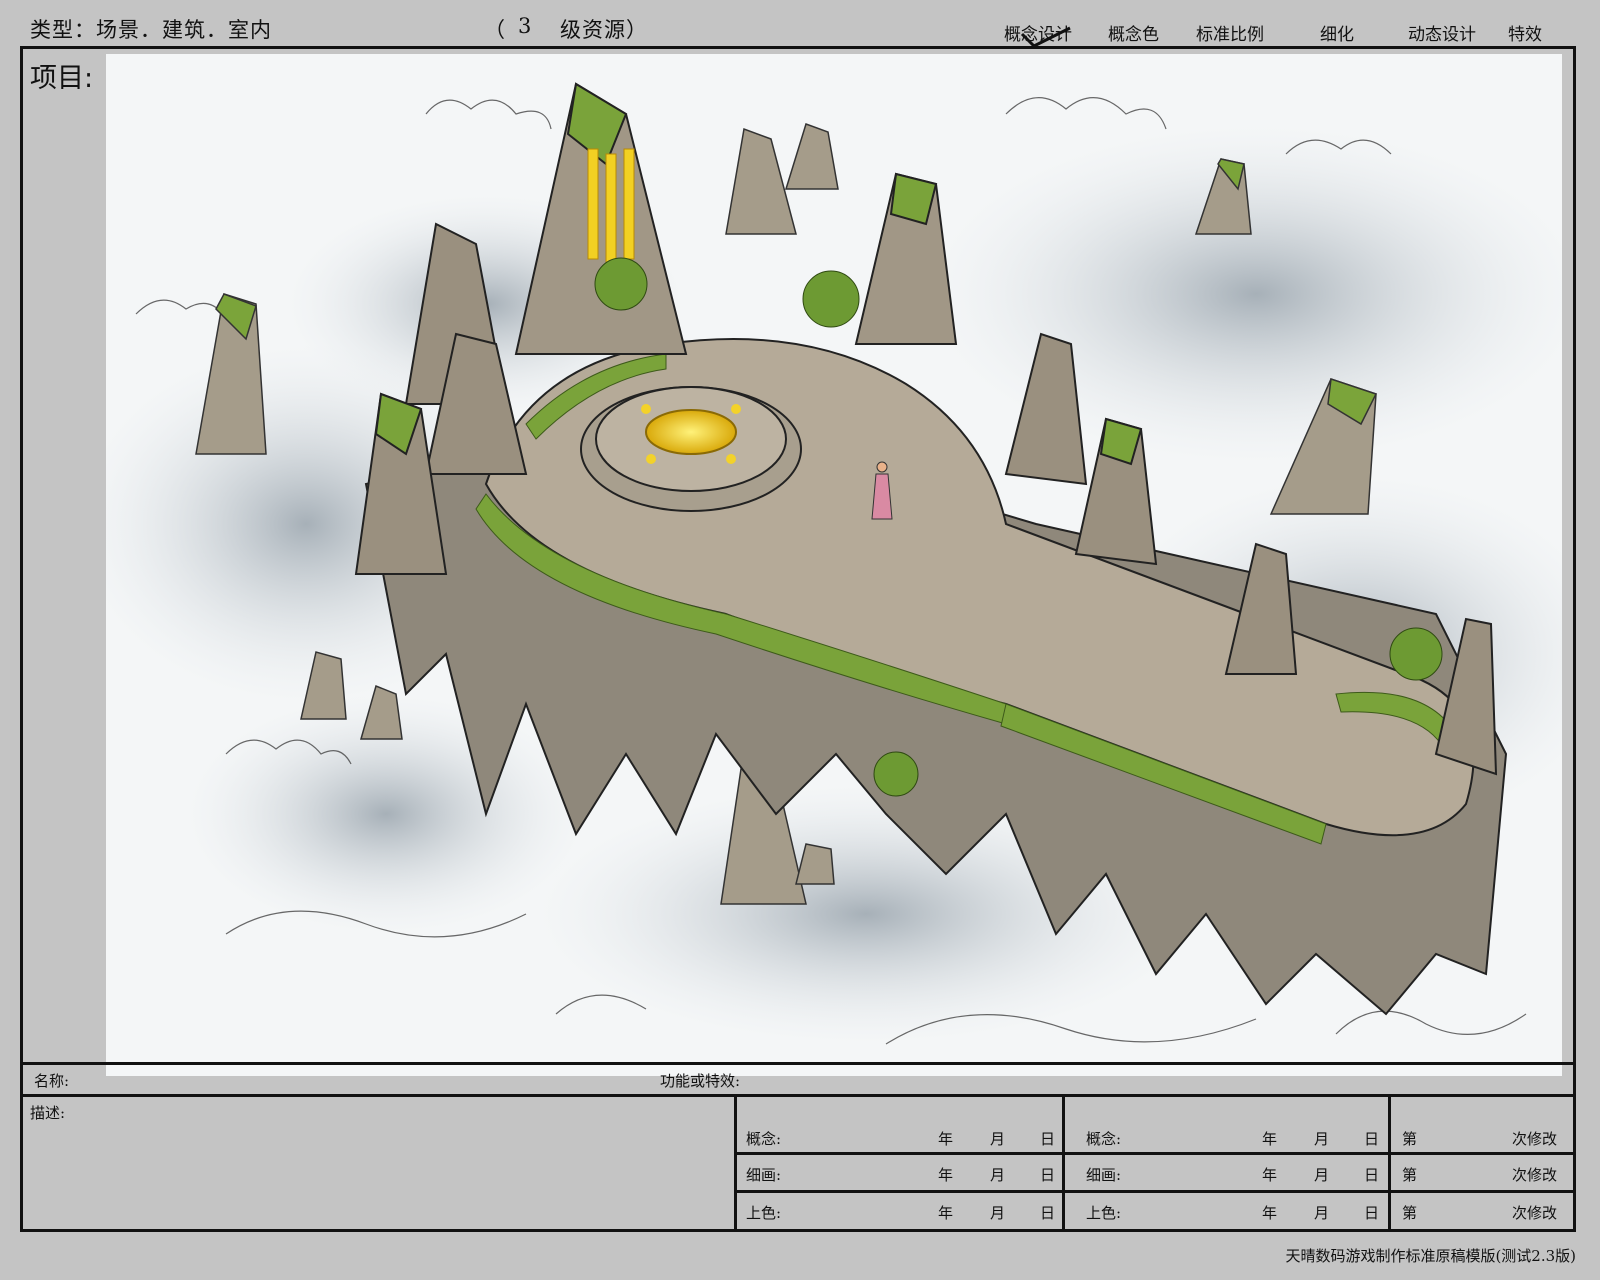 This screenshot has width=1600, height=1280. Describe the element at coordinates (764, 1175) in the screenshot. I see `schedule-detail-label: 细画:` at that location.